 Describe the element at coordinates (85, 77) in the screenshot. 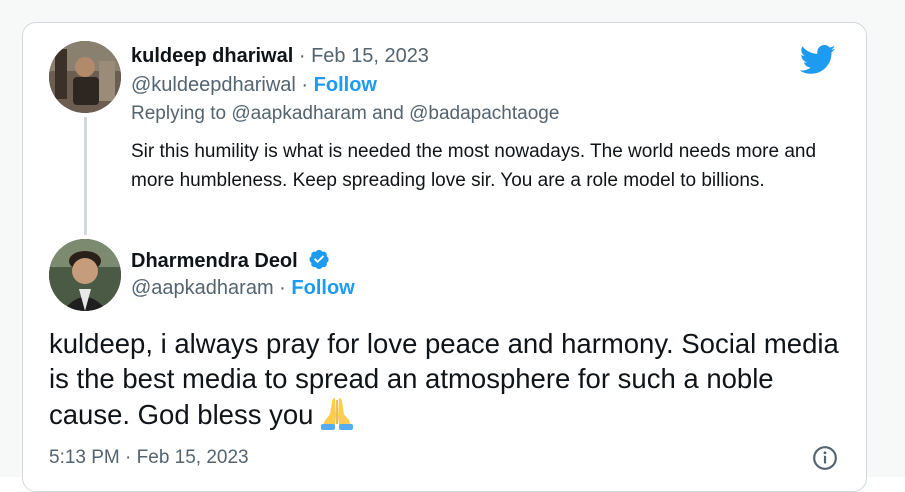

I see `avatar-kuldeep` at that location.